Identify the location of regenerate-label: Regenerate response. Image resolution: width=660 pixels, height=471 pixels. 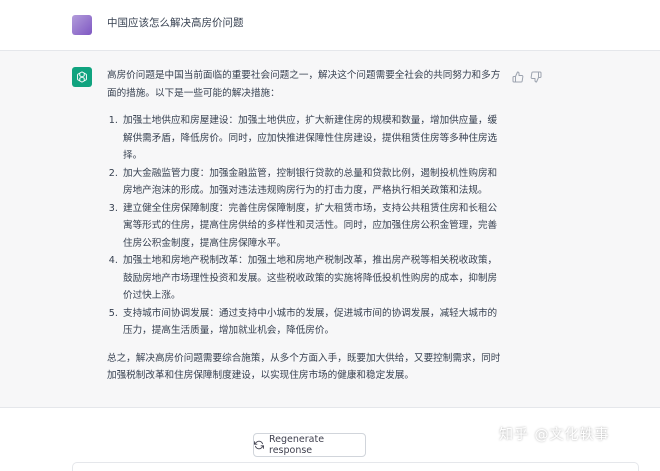
(297, 445).